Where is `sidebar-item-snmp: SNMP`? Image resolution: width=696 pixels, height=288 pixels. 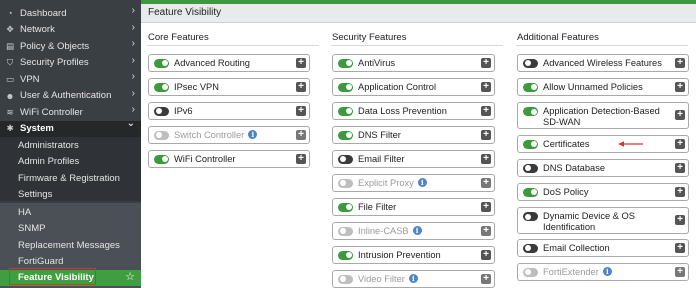
sidebar-item-snmp: SNMP is located at coordinates (70, 229).